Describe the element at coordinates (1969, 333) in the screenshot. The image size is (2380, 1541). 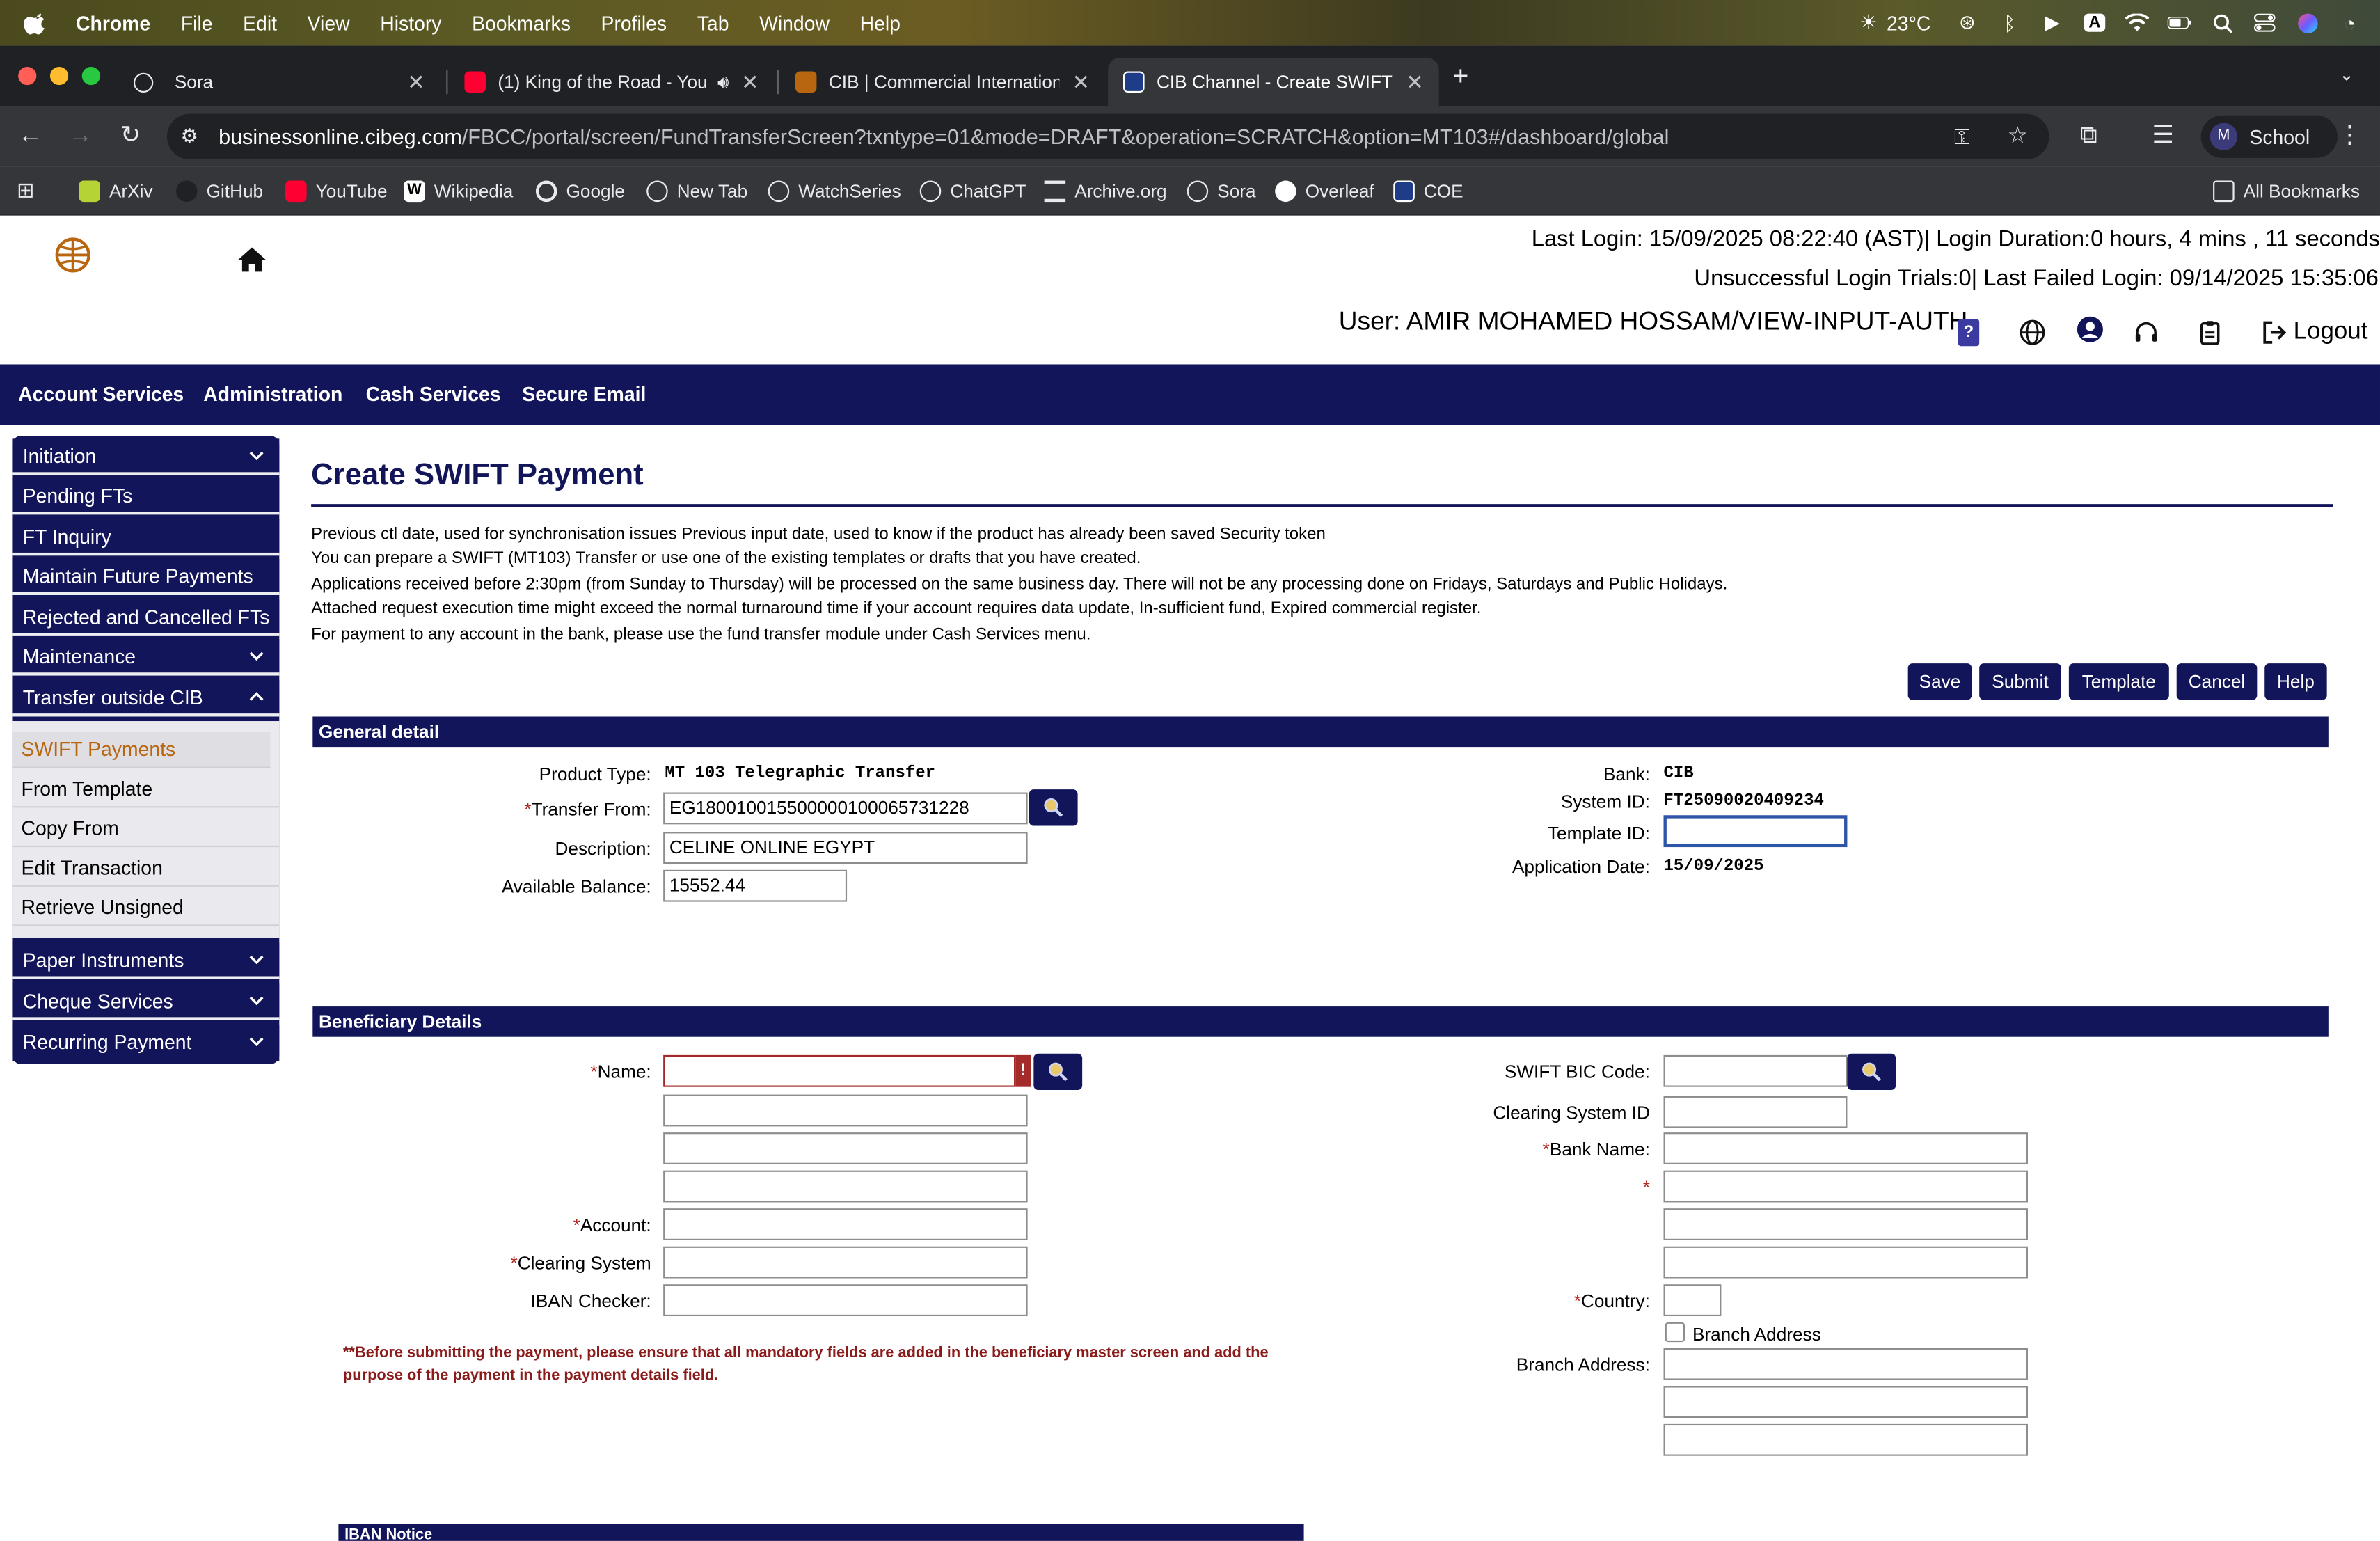
I see `help-question-icon: ?` at that location.